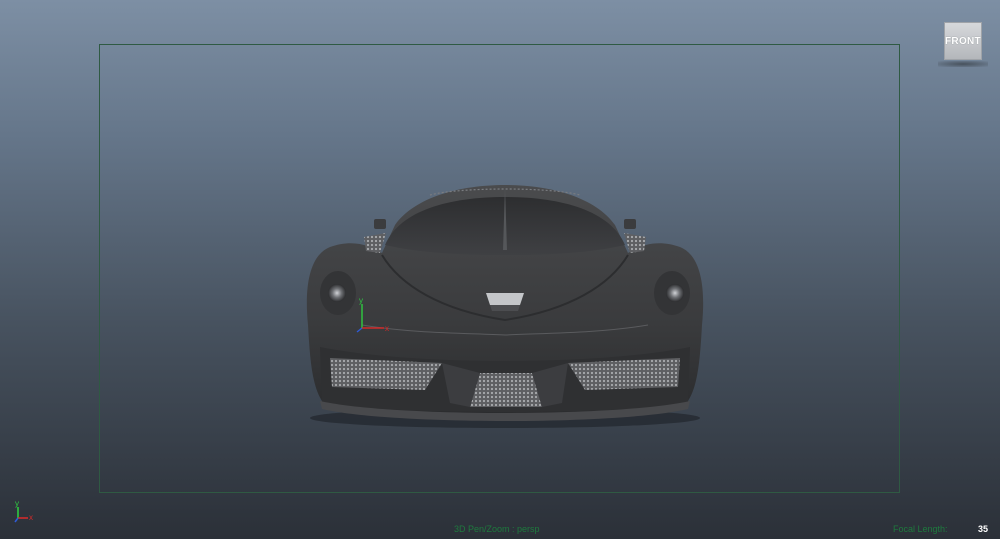  I want to click on origin-x-label: x, so click(387, 328).